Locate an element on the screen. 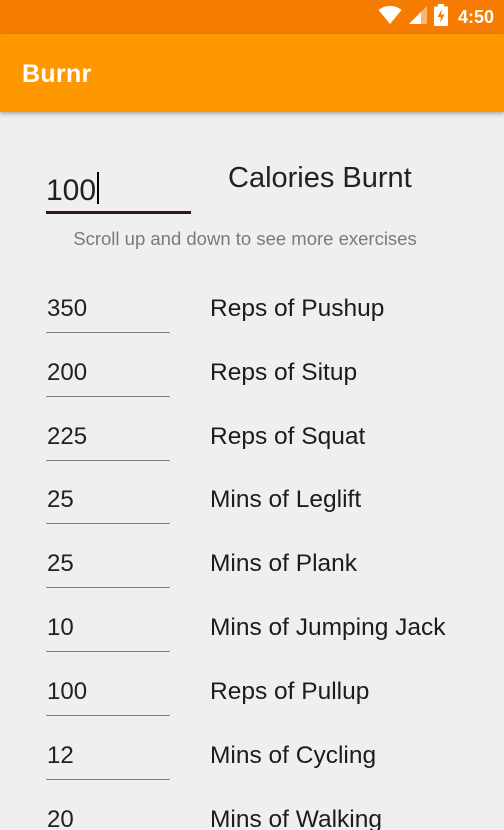 The image size is (504, 830). exercise-row: 225 Reps of Squat is located at coordinates (252, 447).